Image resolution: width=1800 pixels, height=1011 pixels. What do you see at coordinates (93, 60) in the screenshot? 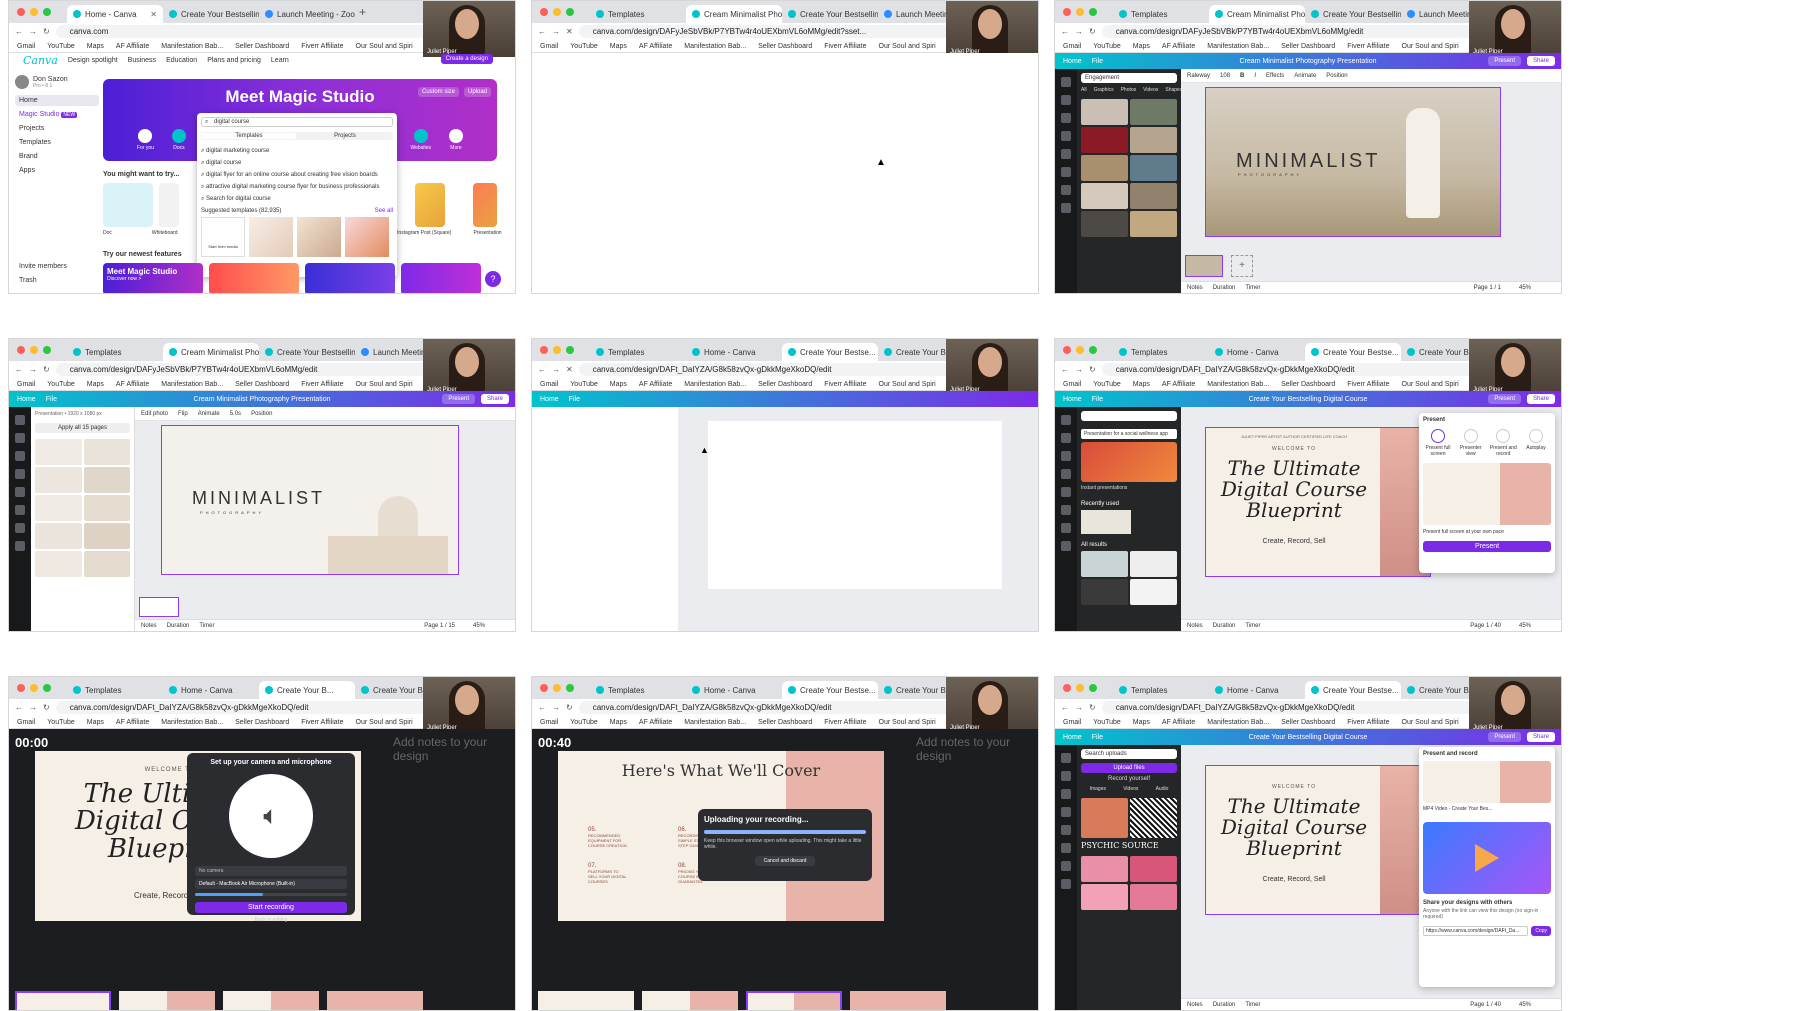
I see `nav-item: Design spotlight` at bounding box center [93, 60].